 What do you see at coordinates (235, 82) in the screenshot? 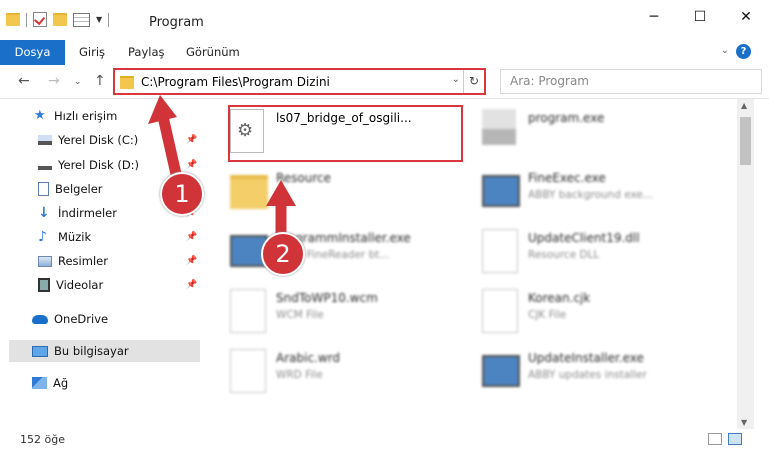
I see `address-path: C:\Program Files\Program Dizini` at bounding box center [235, 82].